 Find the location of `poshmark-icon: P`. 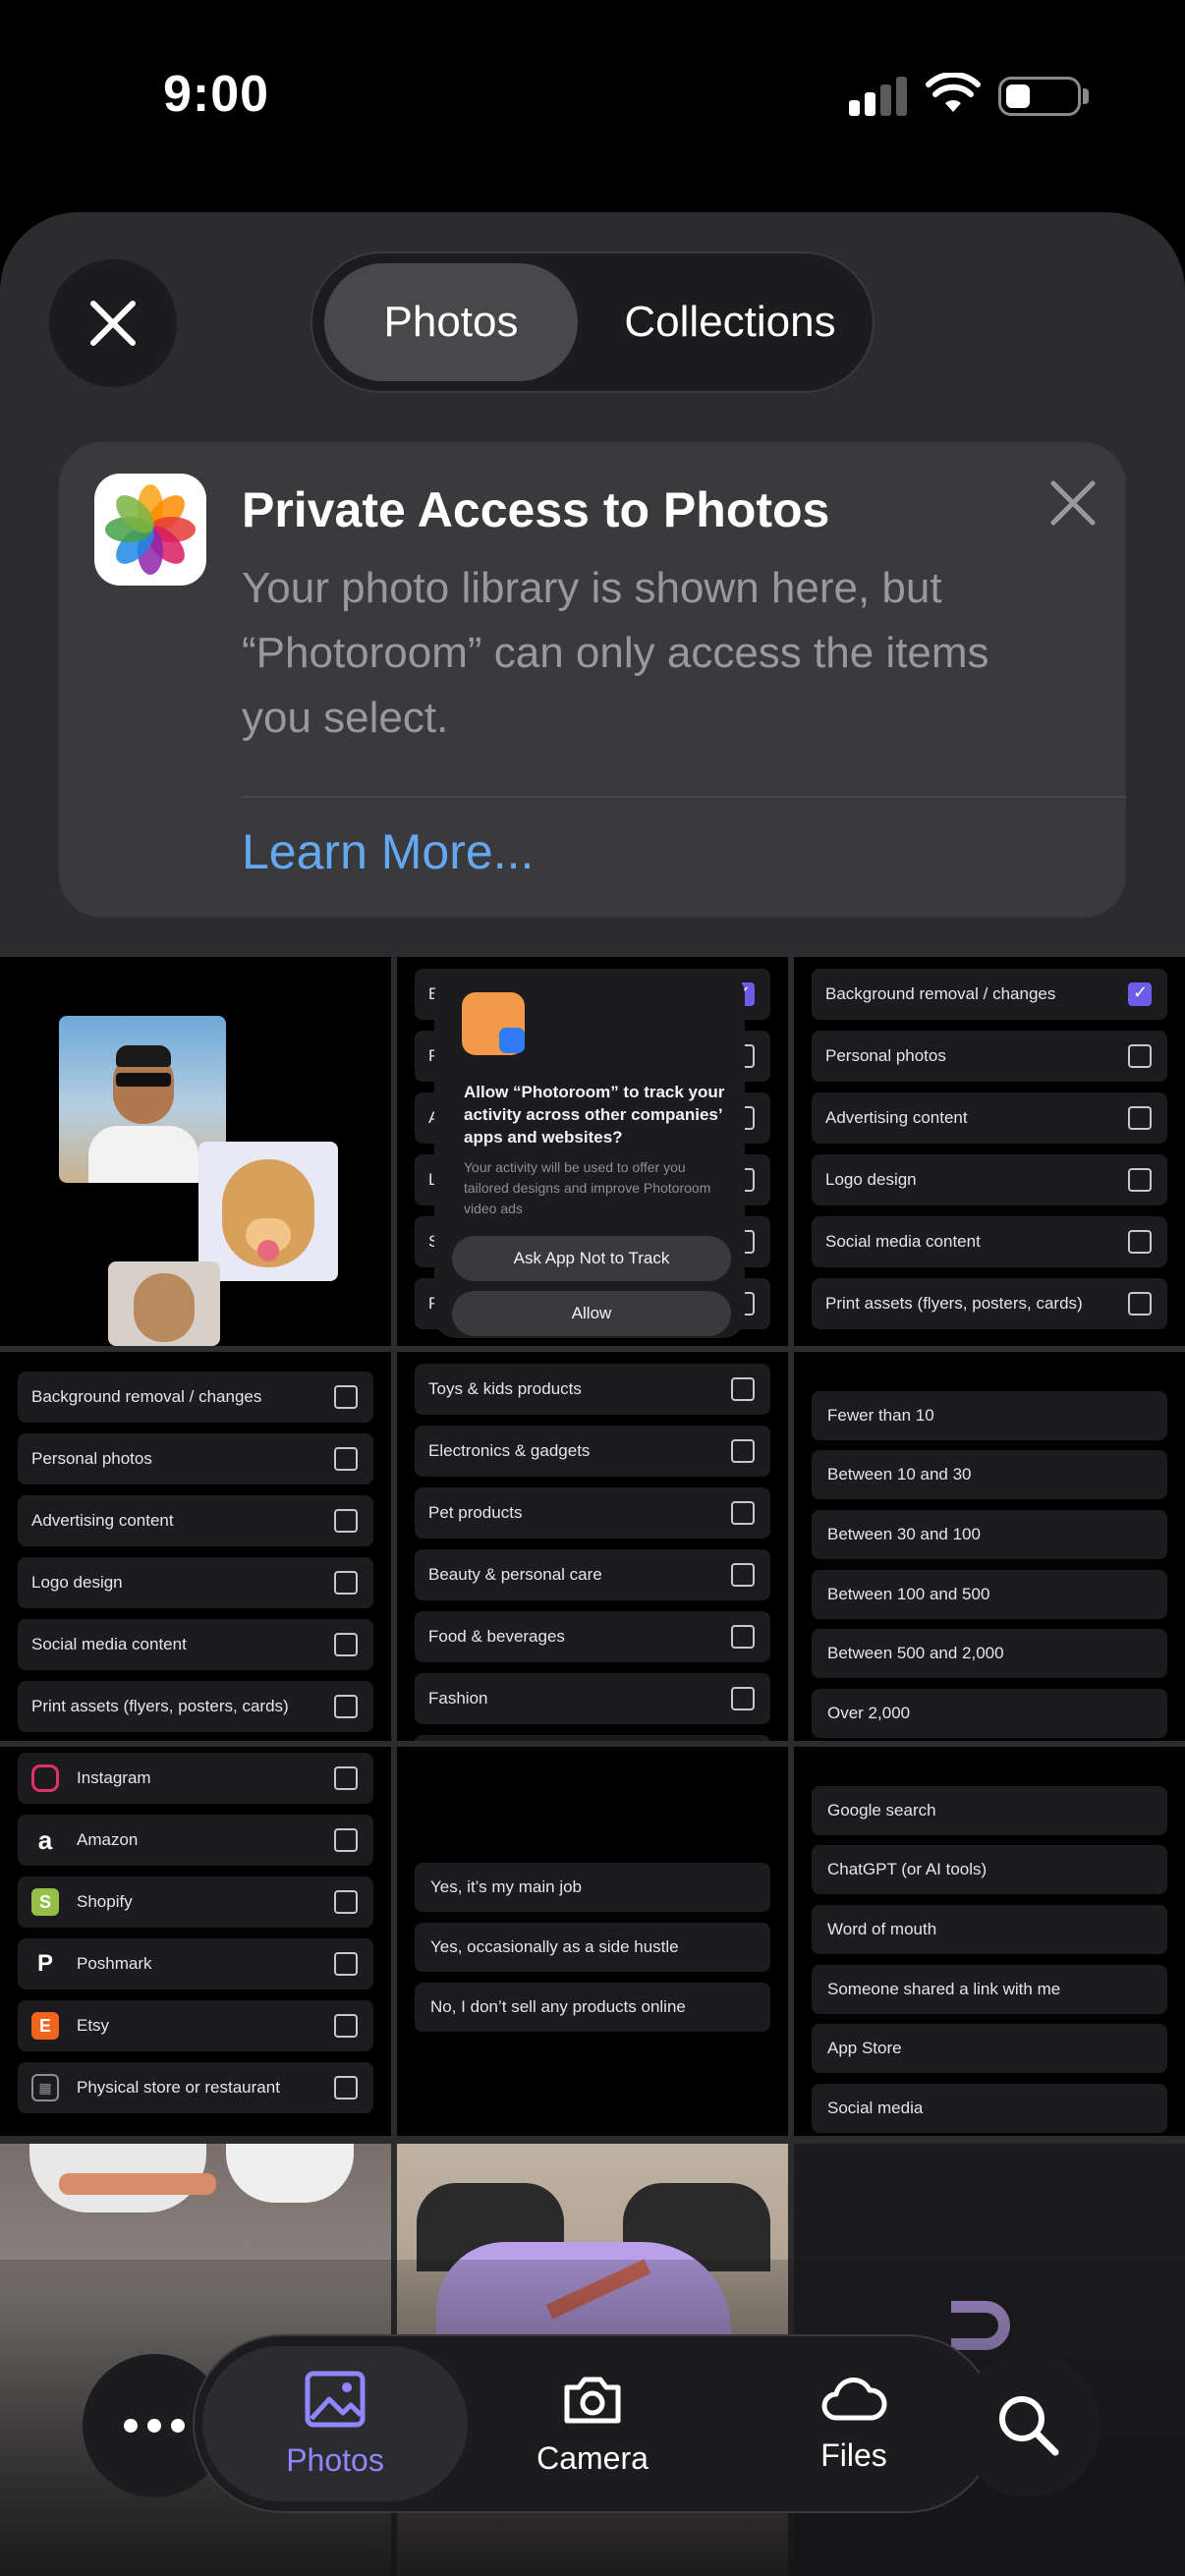

poshmark-icon: P is located at coordinates (45, 1963).